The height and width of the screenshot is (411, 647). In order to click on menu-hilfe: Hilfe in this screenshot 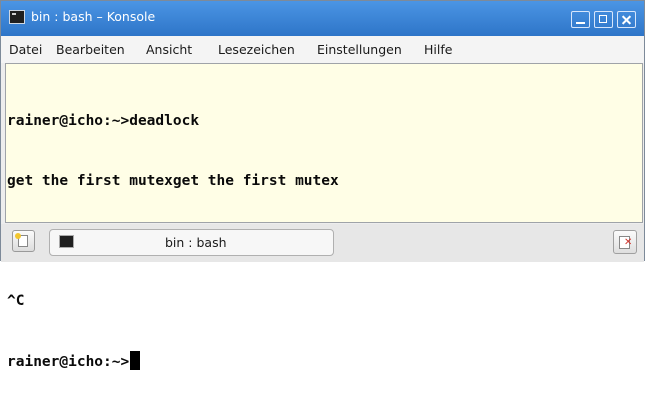, I will do `click(438, 49)`.